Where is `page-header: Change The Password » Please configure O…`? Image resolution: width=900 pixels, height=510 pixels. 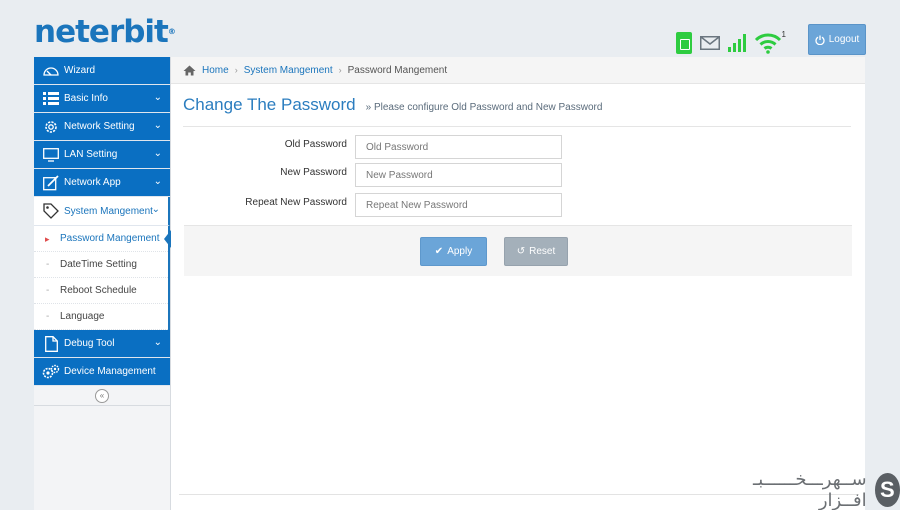 page-header: Change The Password » Please configure O… is located at coordinates (517, 111).